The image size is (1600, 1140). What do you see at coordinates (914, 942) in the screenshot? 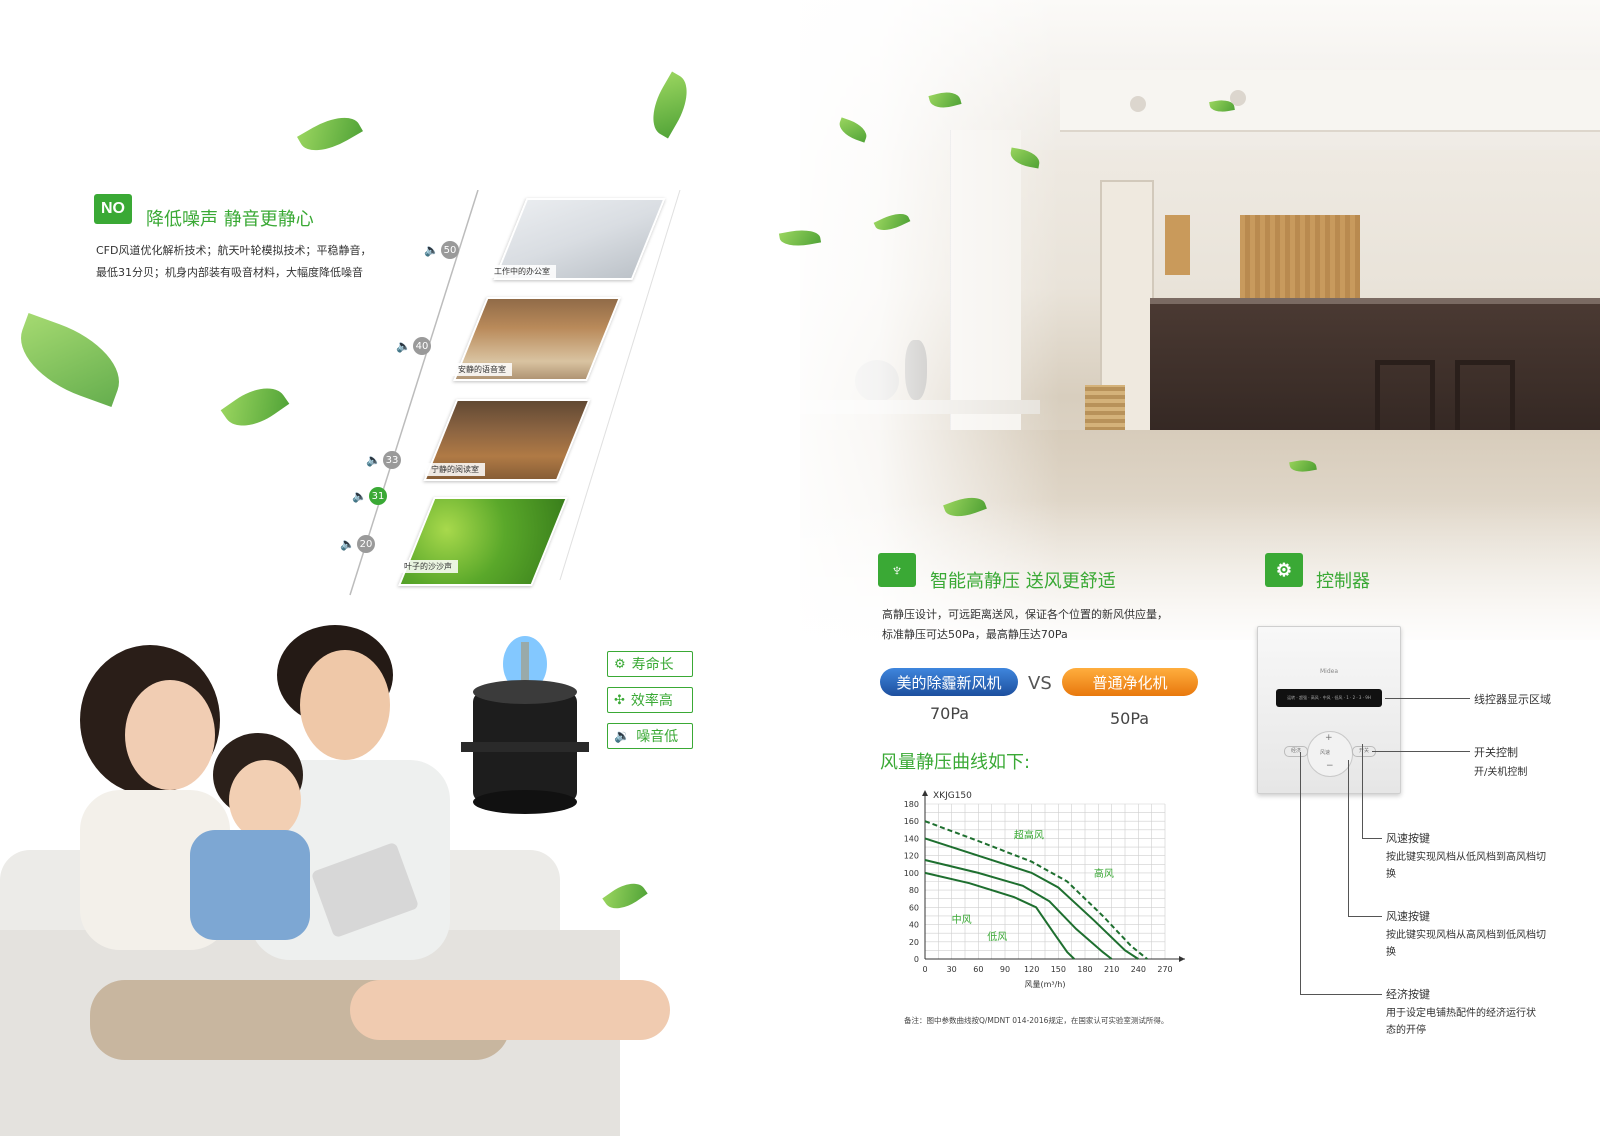
I see `y-tick-label: 20` at bounding box center [914, 942].